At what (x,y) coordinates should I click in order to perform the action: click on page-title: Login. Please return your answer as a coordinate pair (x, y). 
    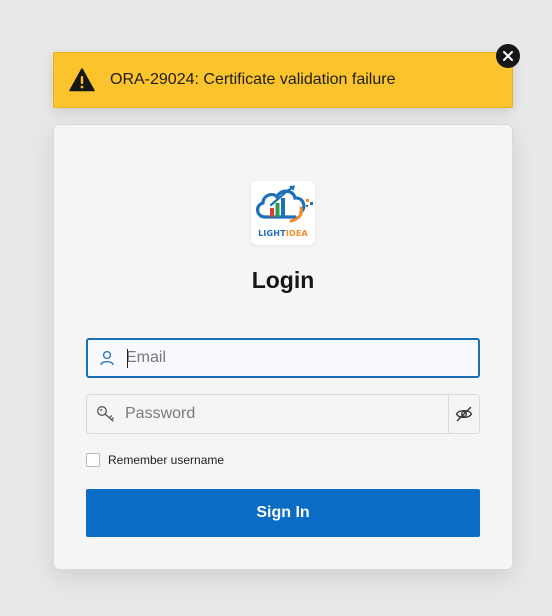
    Looking at the image, I should click on (283, 280).